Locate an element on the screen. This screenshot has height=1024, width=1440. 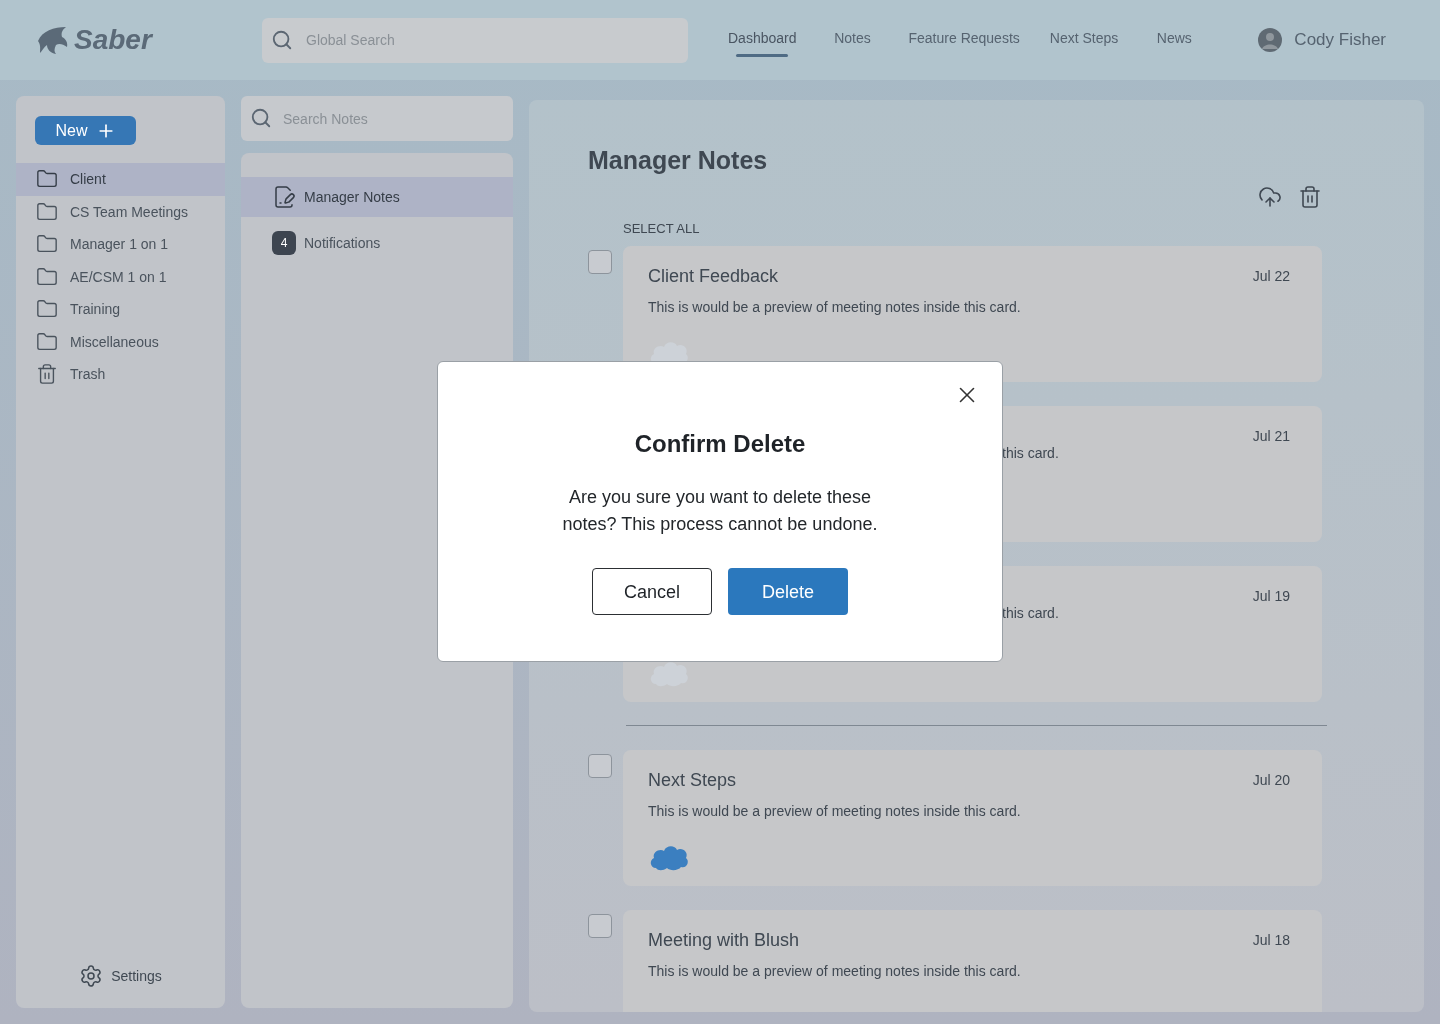
count-badge: 4 is located at coordinates (284, 243).